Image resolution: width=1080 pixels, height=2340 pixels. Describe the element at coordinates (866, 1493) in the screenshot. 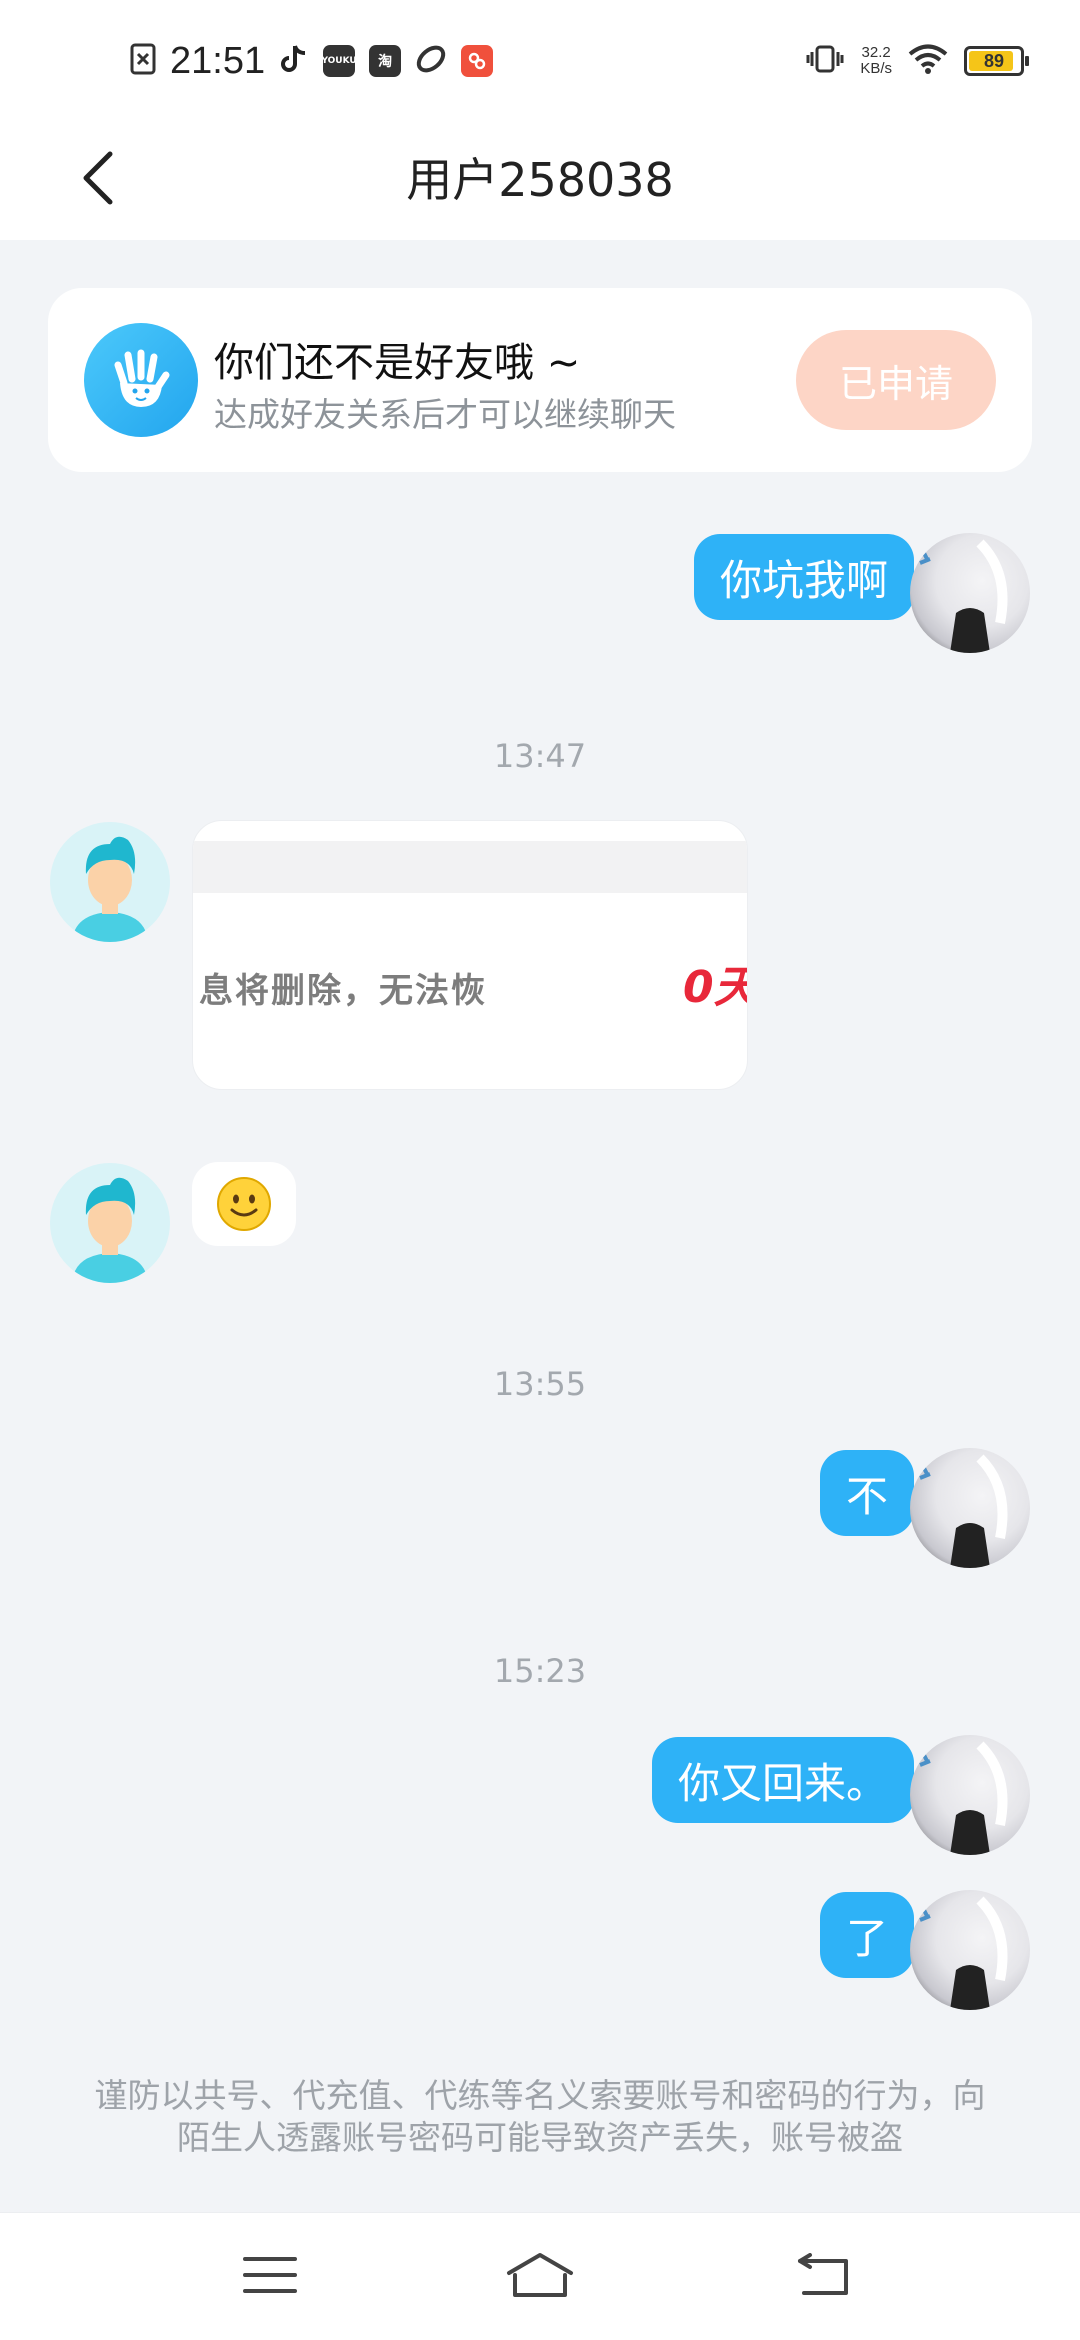

I see `message-bubble-sent: 不` at that location.